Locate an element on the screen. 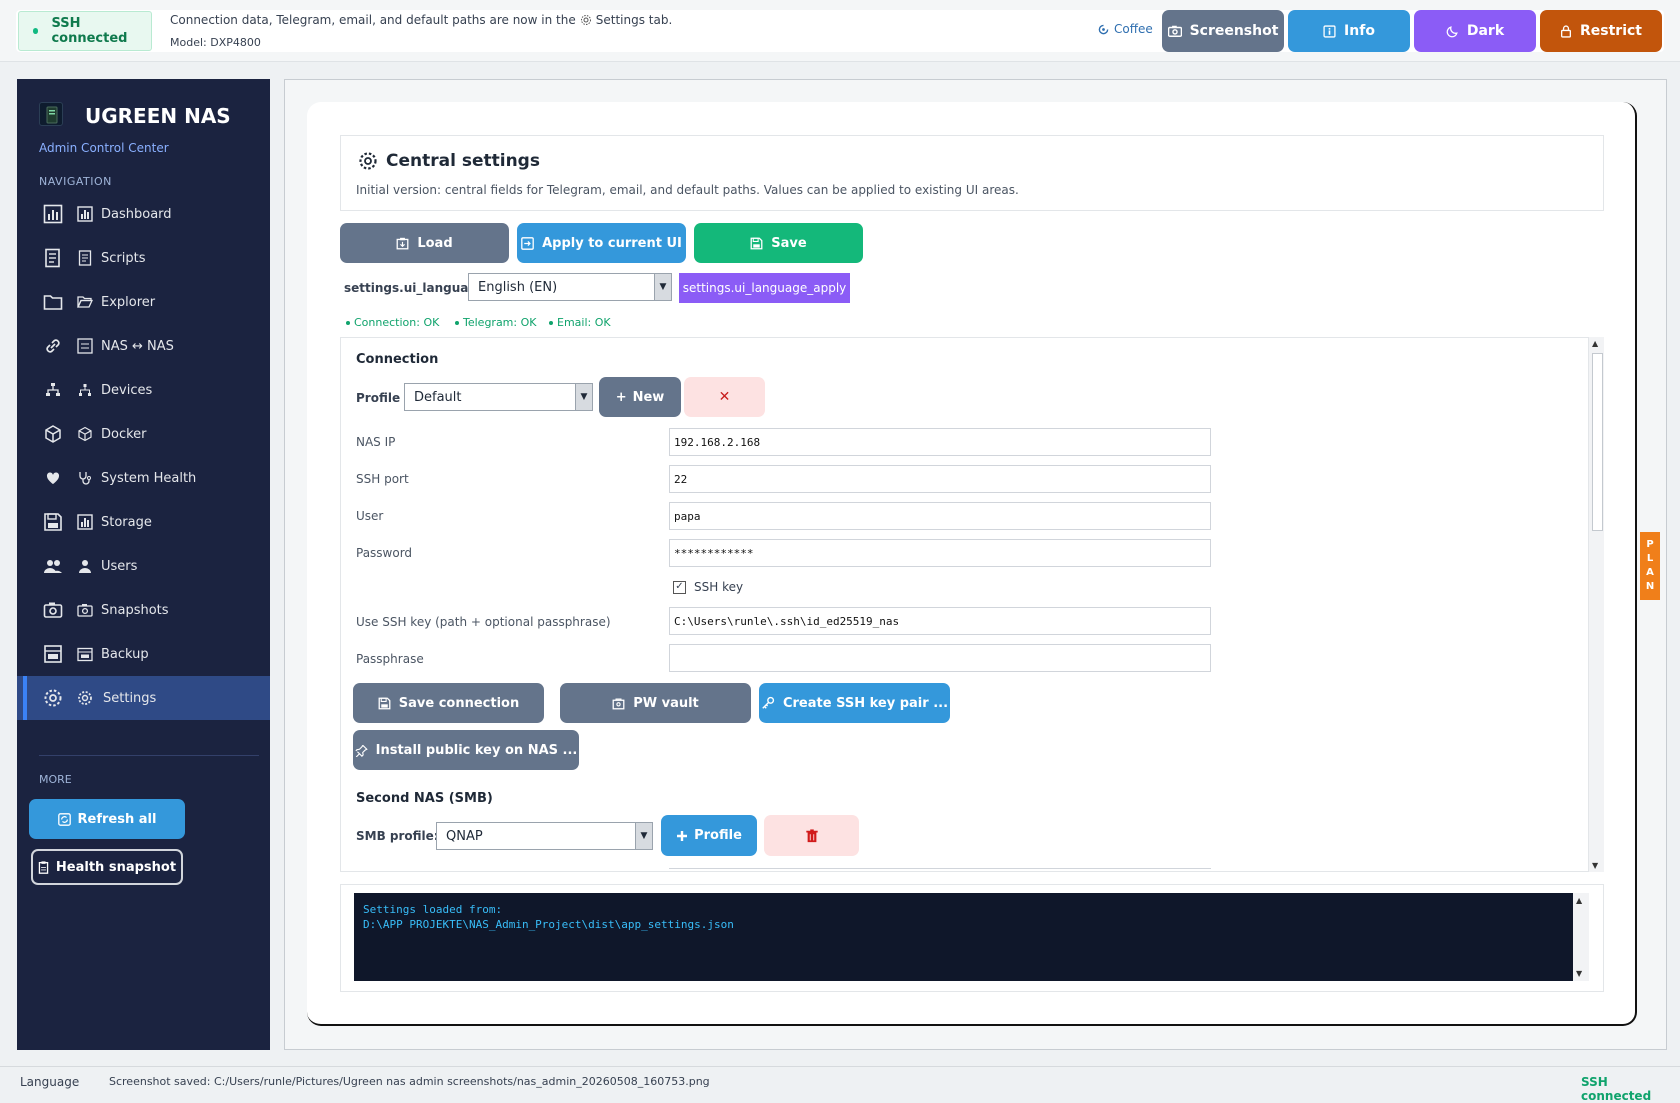  add-smb-profile-button: Profile is located at coordinates (709, 835).